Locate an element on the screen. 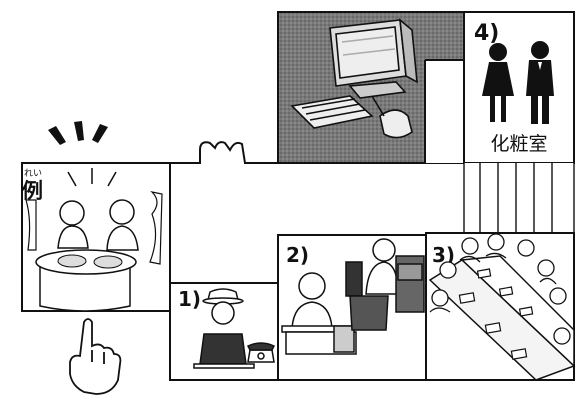  room-number-4: 4) is located at coordinates (486, 33).